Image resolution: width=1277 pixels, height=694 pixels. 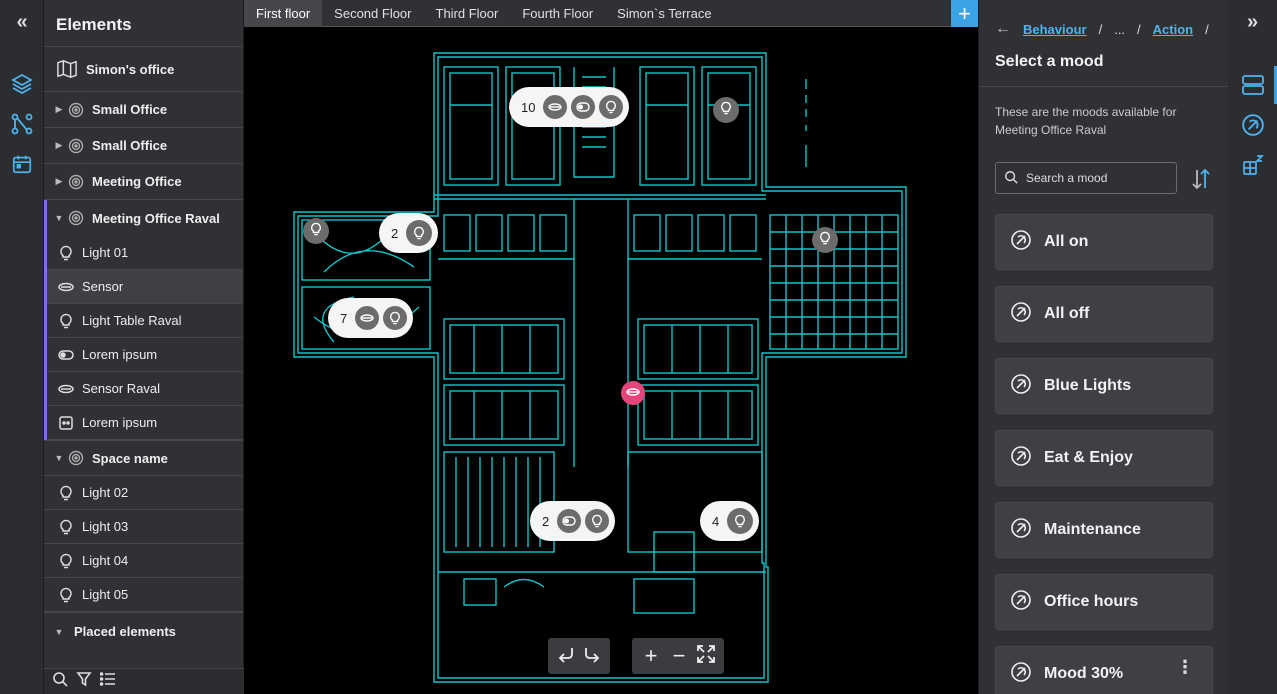 What do you see at coordinates (84, 681) in the screenshot?
I see `filter-icon` at bounding box center [84, 681].